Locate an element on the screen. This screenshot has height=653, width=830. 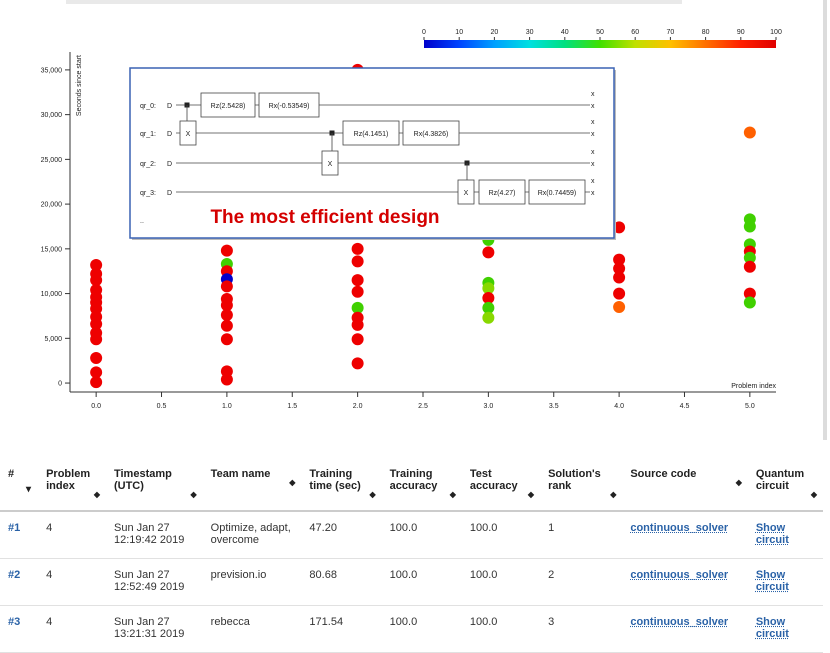
x-tick-label: 2.5 is located at coordinates (423, 406).